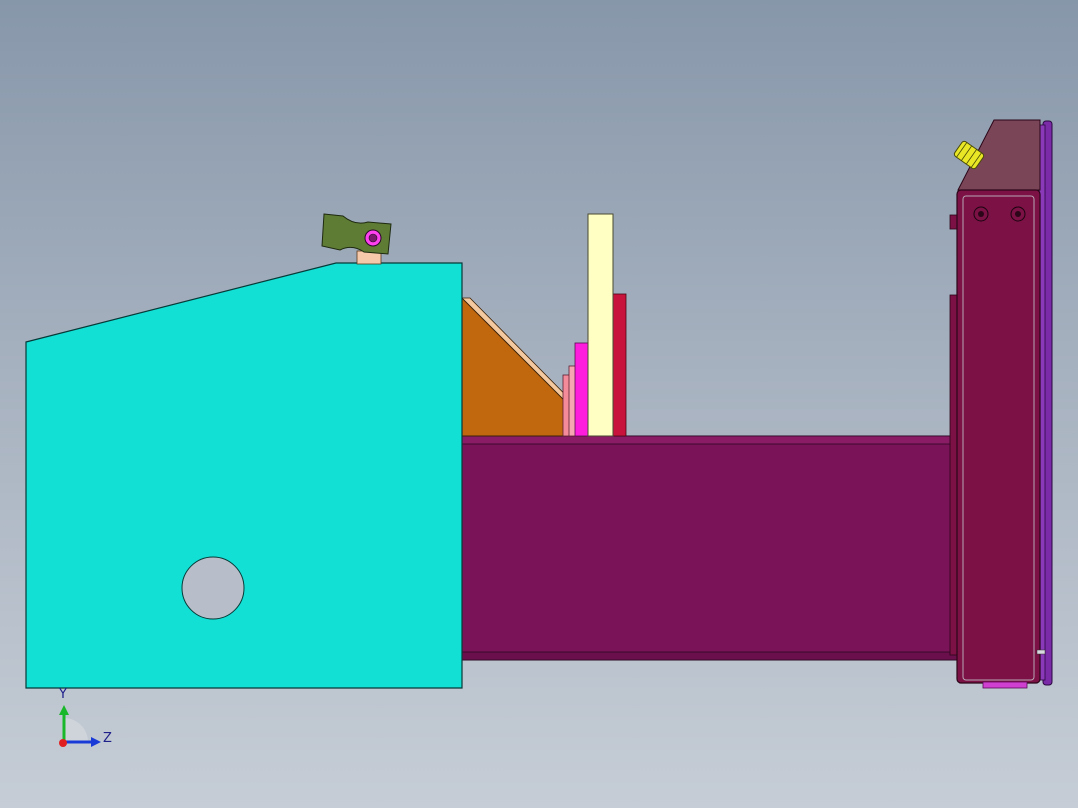  Describe the element at coordinates (80, 726) in the screenshot. I see `orientation-triad` at that location.